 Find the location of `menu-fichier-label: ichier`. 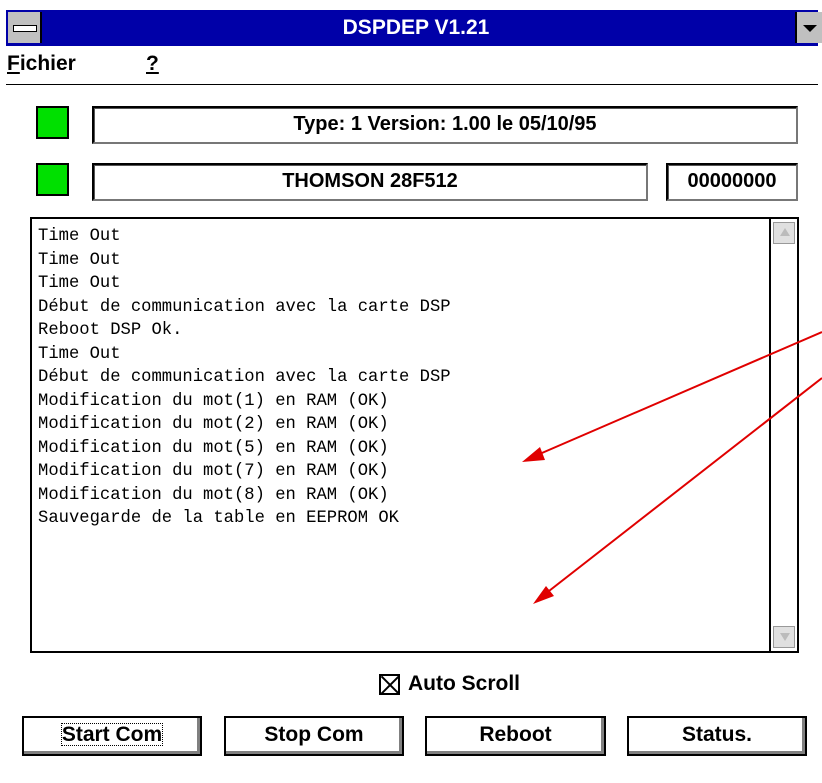

menu-fichier-label: ichier is located at coordinates (47, 63).